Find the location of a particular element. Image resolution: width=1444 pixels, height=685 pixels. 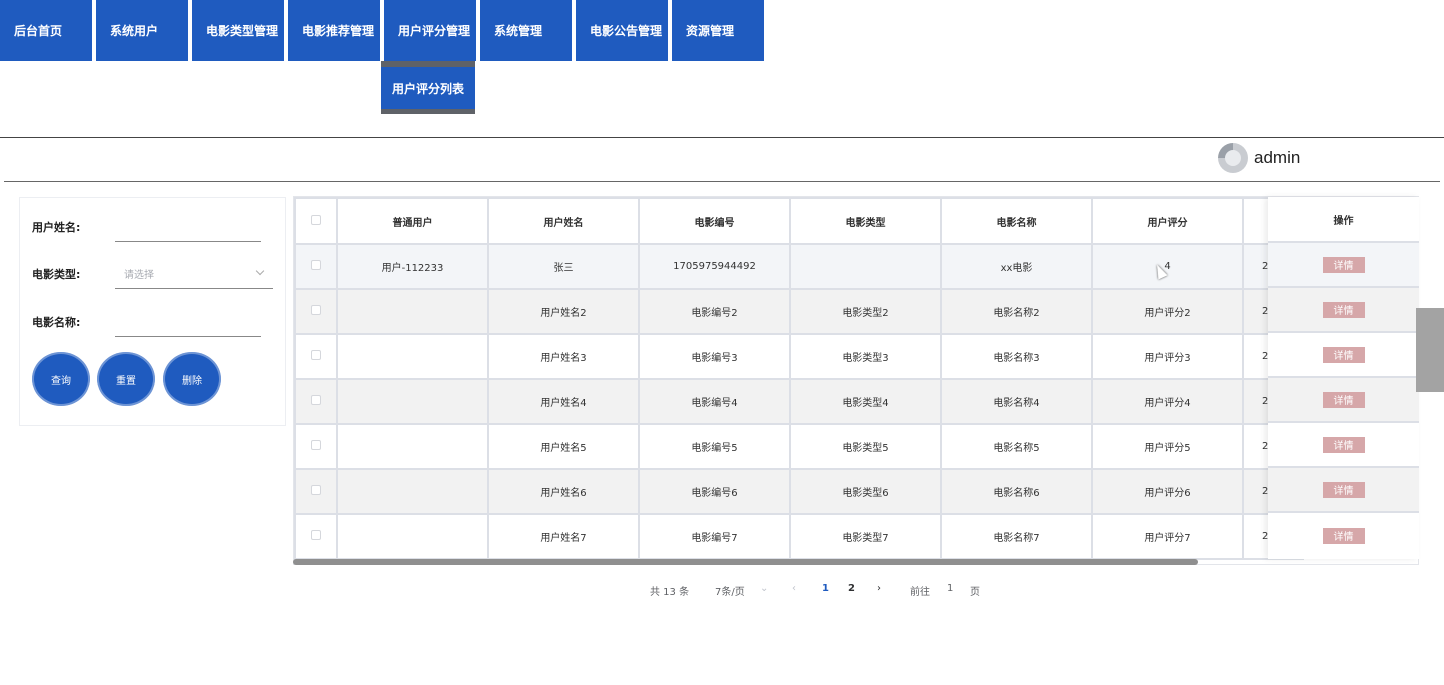

table-header: 普通用户 用户姓名 电影编号 电影类型 电影名称 用户评分 is located at coordinates (799, 221).